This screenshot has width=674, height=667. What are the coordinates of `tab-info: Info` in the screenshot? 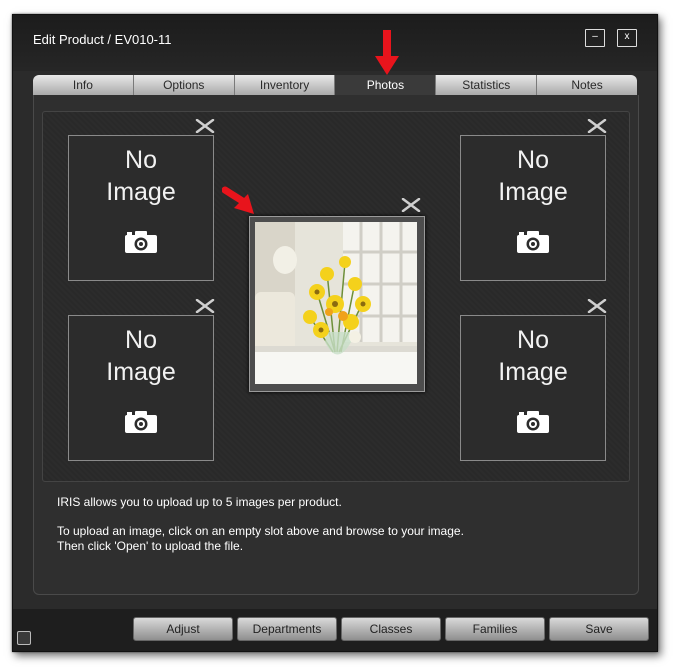 It's located at (83, 85).